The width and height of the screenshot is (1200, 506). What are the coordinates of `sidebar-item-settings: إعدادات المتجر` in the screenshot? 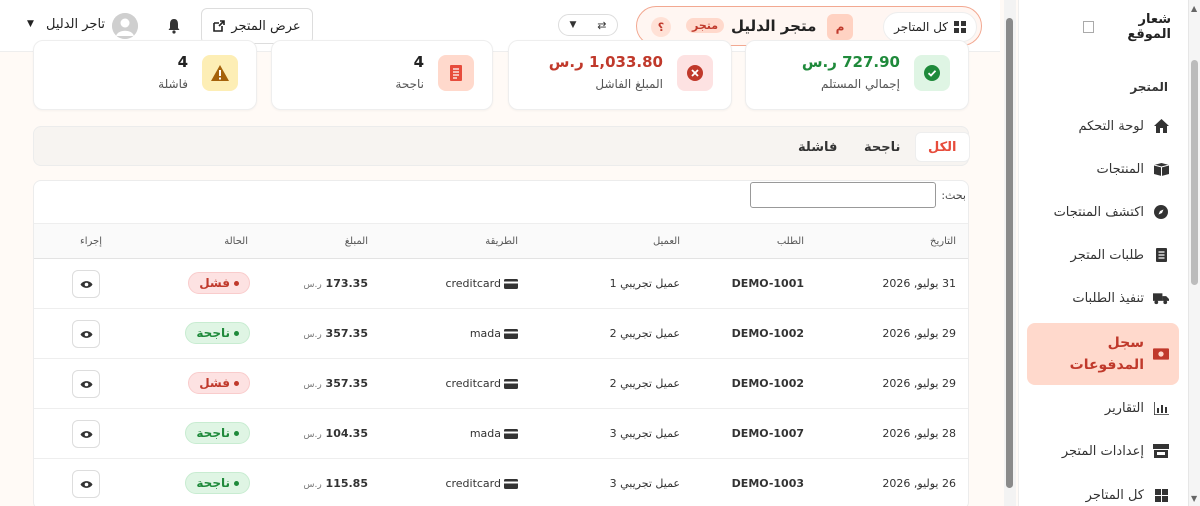 It's located at (1103, 451).